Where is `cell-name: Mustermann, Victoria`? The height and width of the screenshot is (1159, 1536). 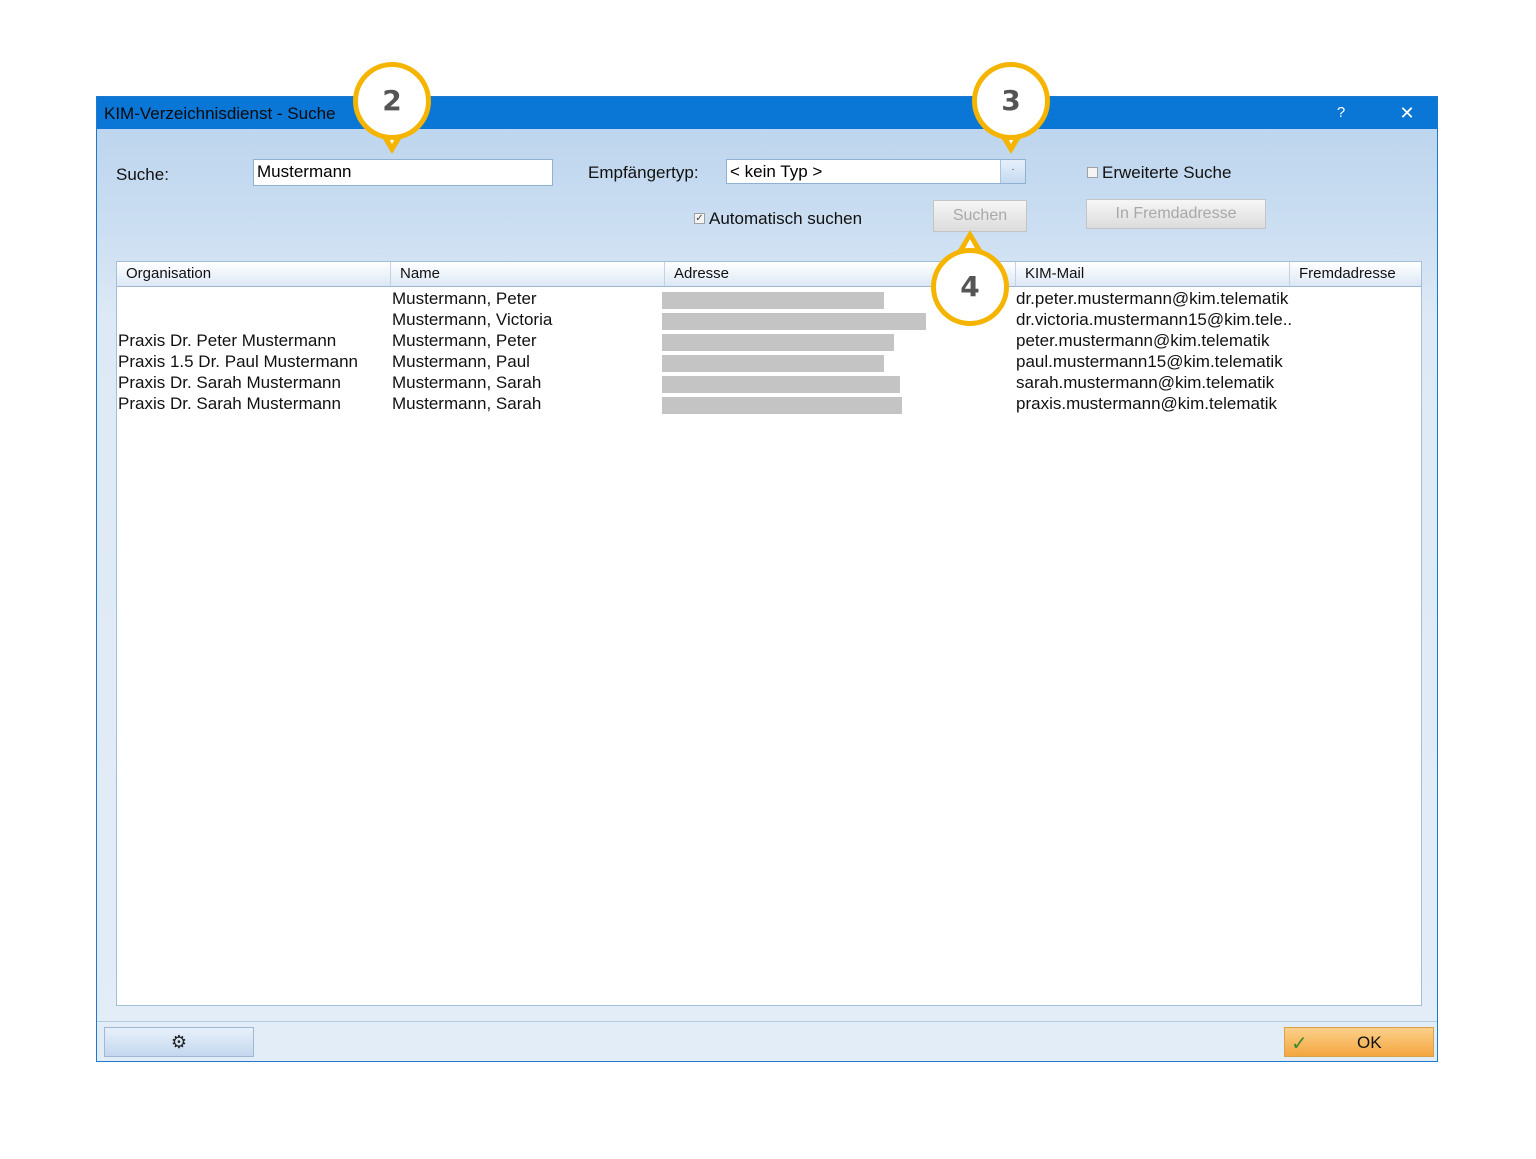
cell-name: Mustermann, Victoria is located at coordinates (472, 319).